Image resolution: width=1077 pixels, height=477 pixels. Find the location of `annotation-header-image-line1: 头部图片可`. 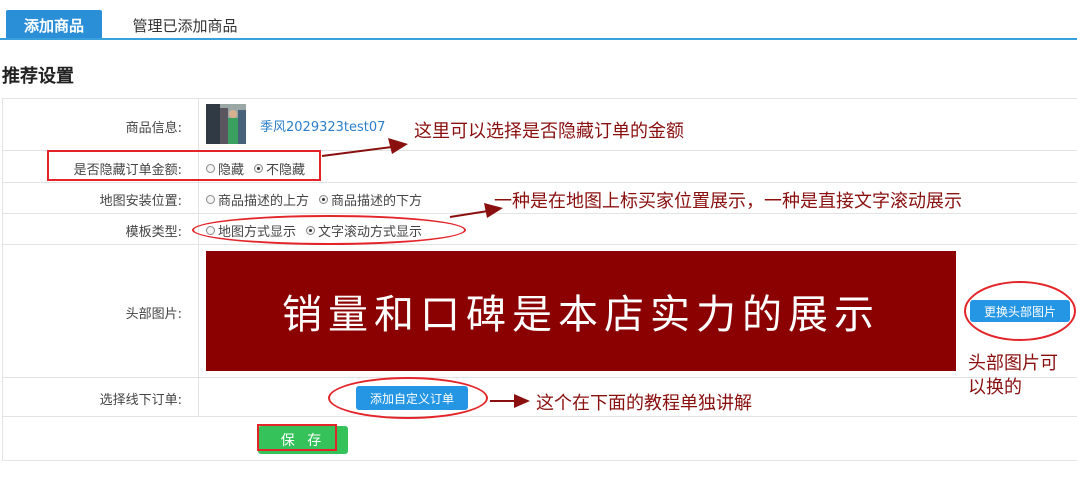

annotation-header-image-line1: 头部图片可 is located at coordinates (1013, 363).